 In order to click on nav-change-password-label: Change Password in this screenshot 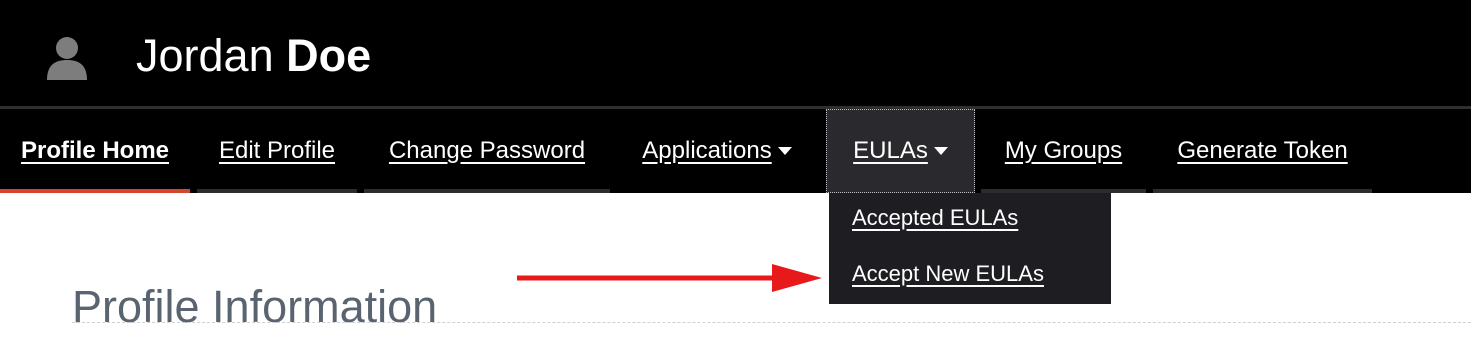, I will do `click(487, 150)`.